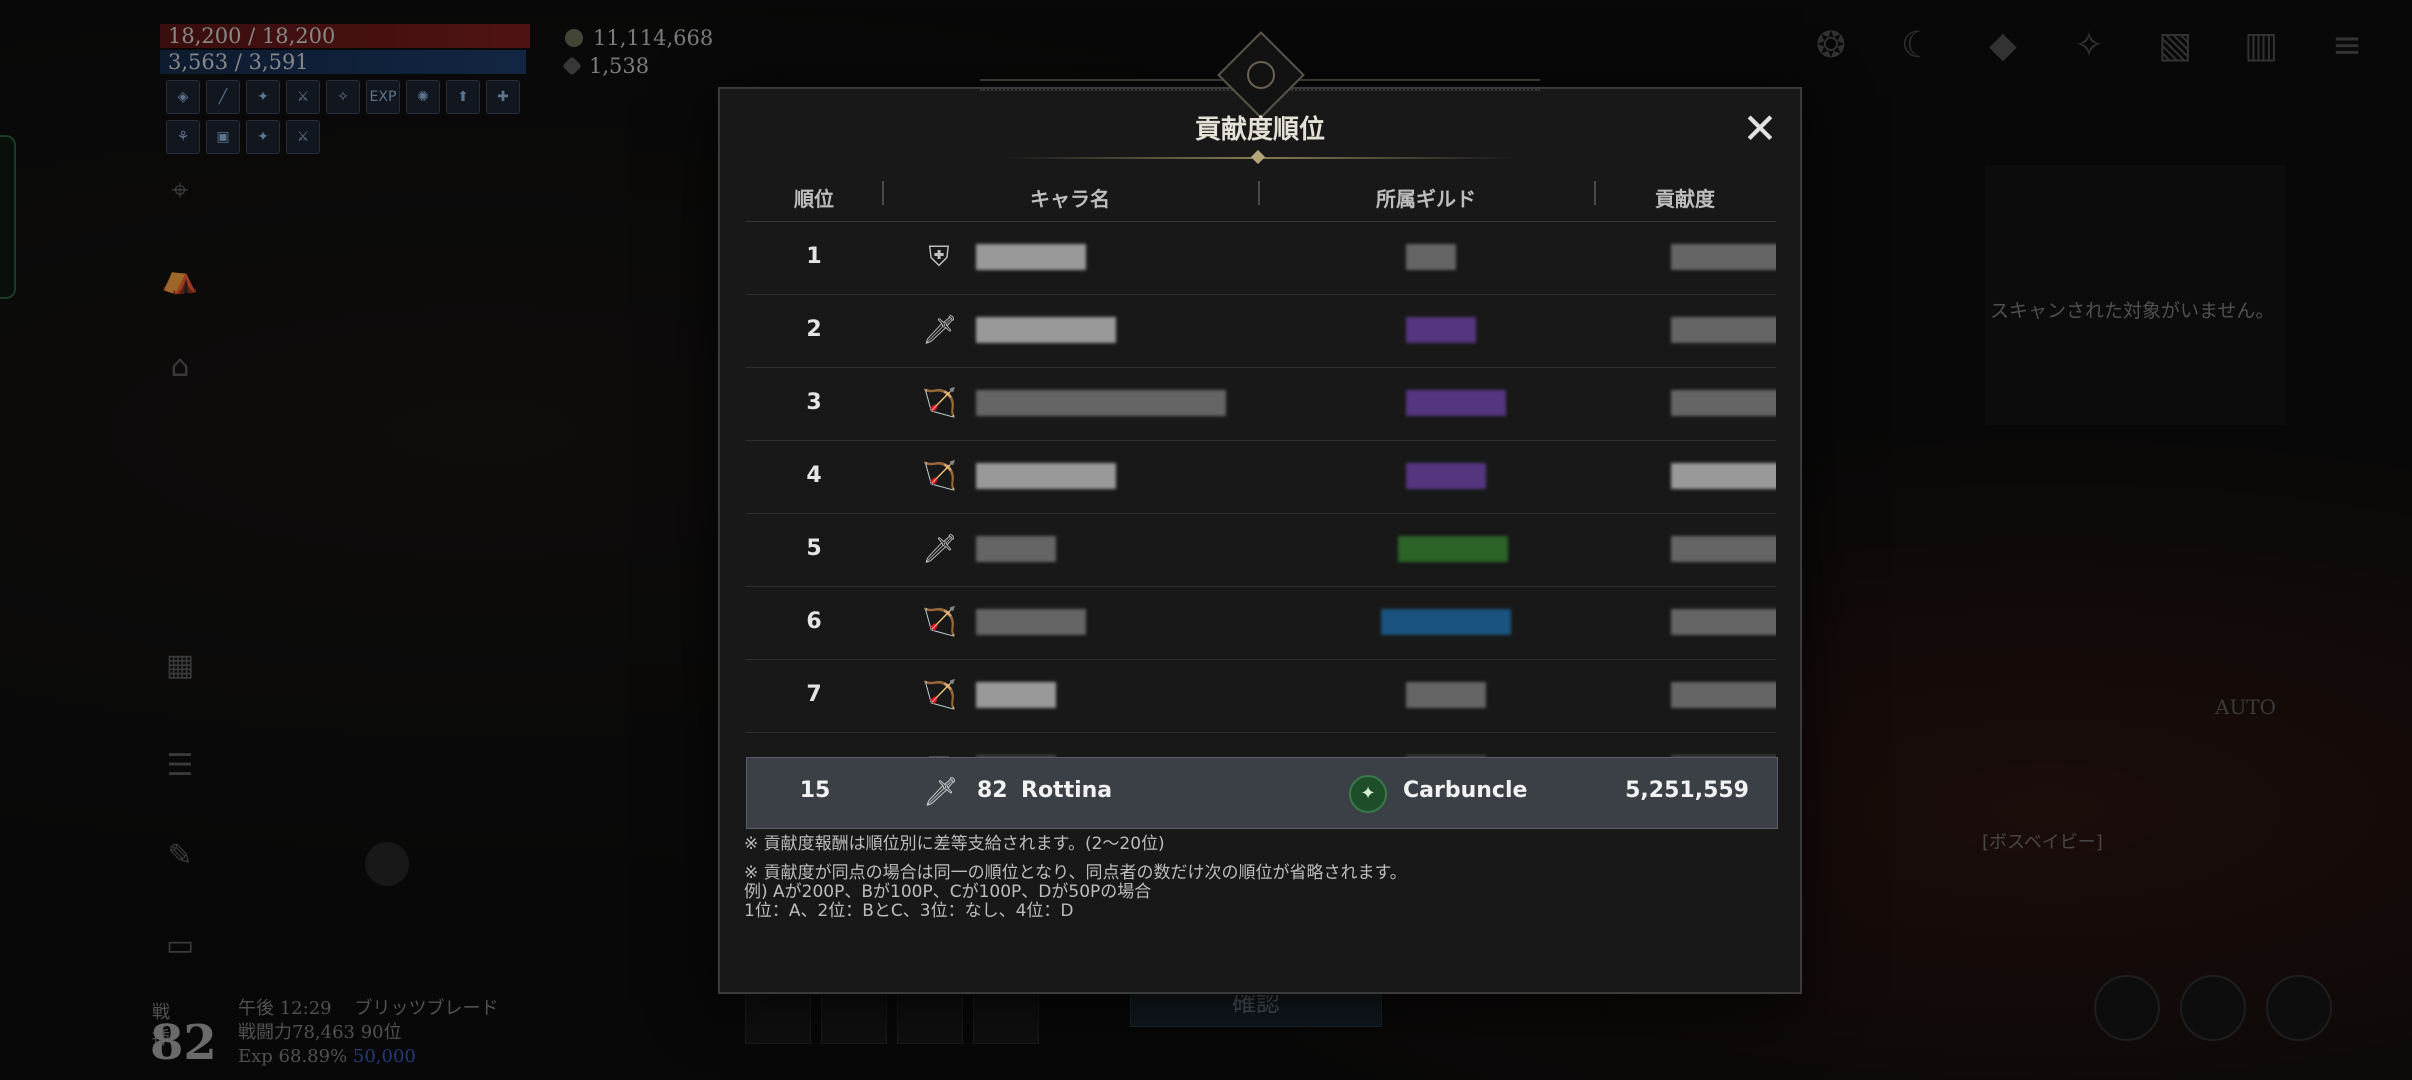 This screenshot has height=1080, width=2412. I want to click on ranking-row: 4 🏹, so click(1261, 477).